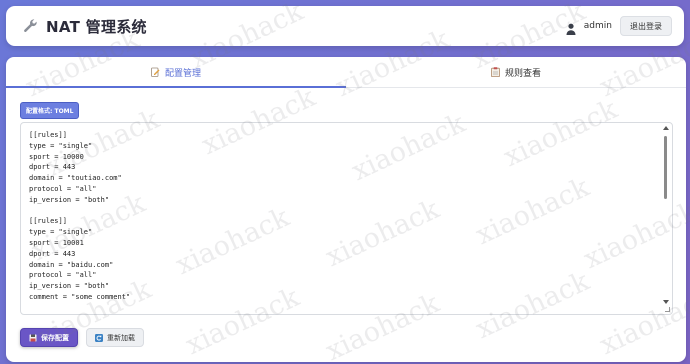 Image resolution: width=690 pixels, height=364 pixels. I want to click on format-badge: 配置格式: TOML, so click(50, 110).